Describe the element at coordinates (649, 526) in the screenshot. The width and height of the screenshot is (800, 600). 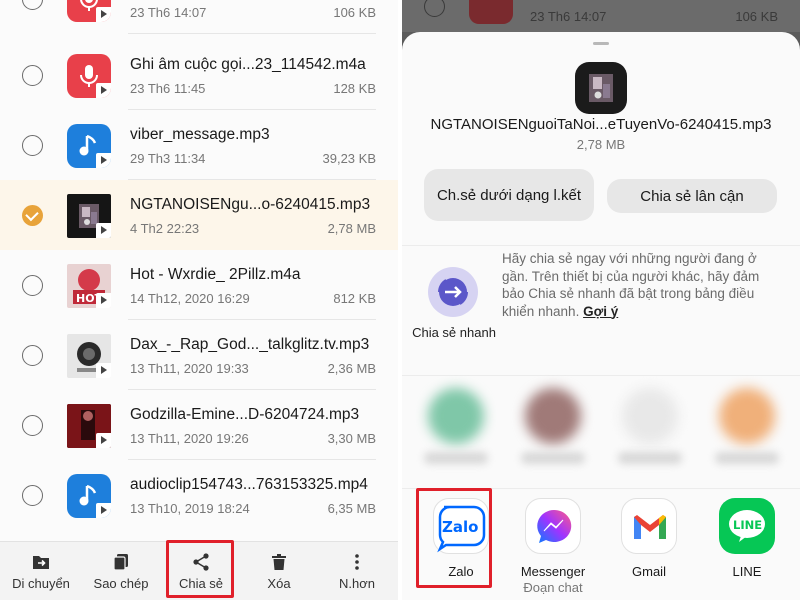
I see `gmail-icon` at that location.